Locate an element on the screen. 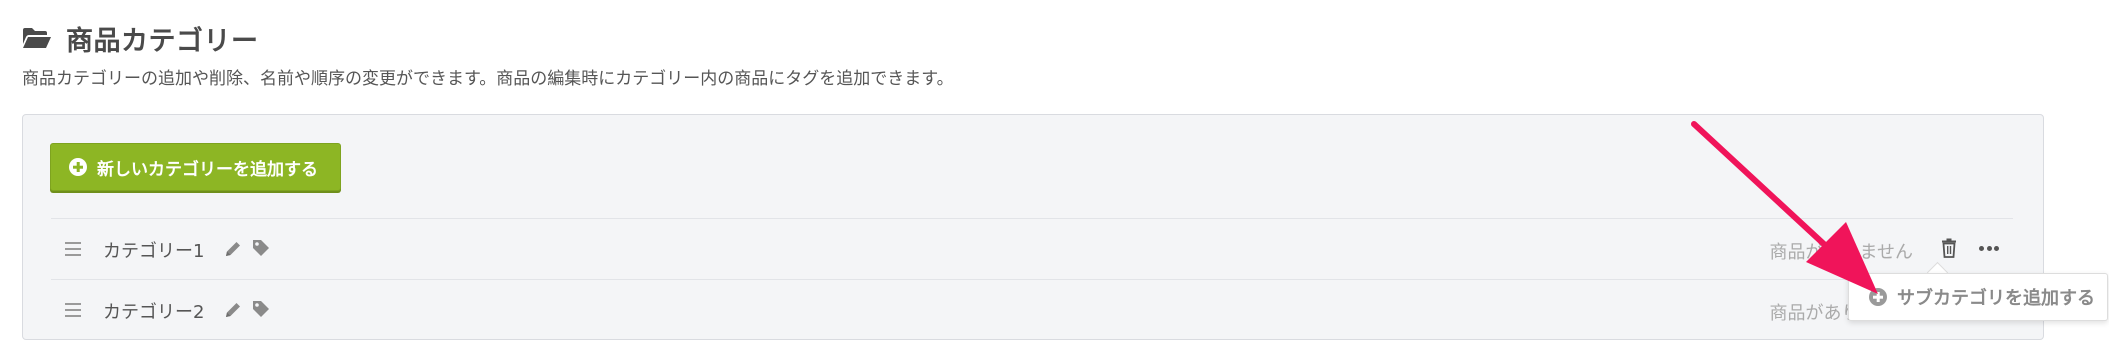  add-category-button: 新しいカテゴリーを追加する is located at coordinates (195, 167).